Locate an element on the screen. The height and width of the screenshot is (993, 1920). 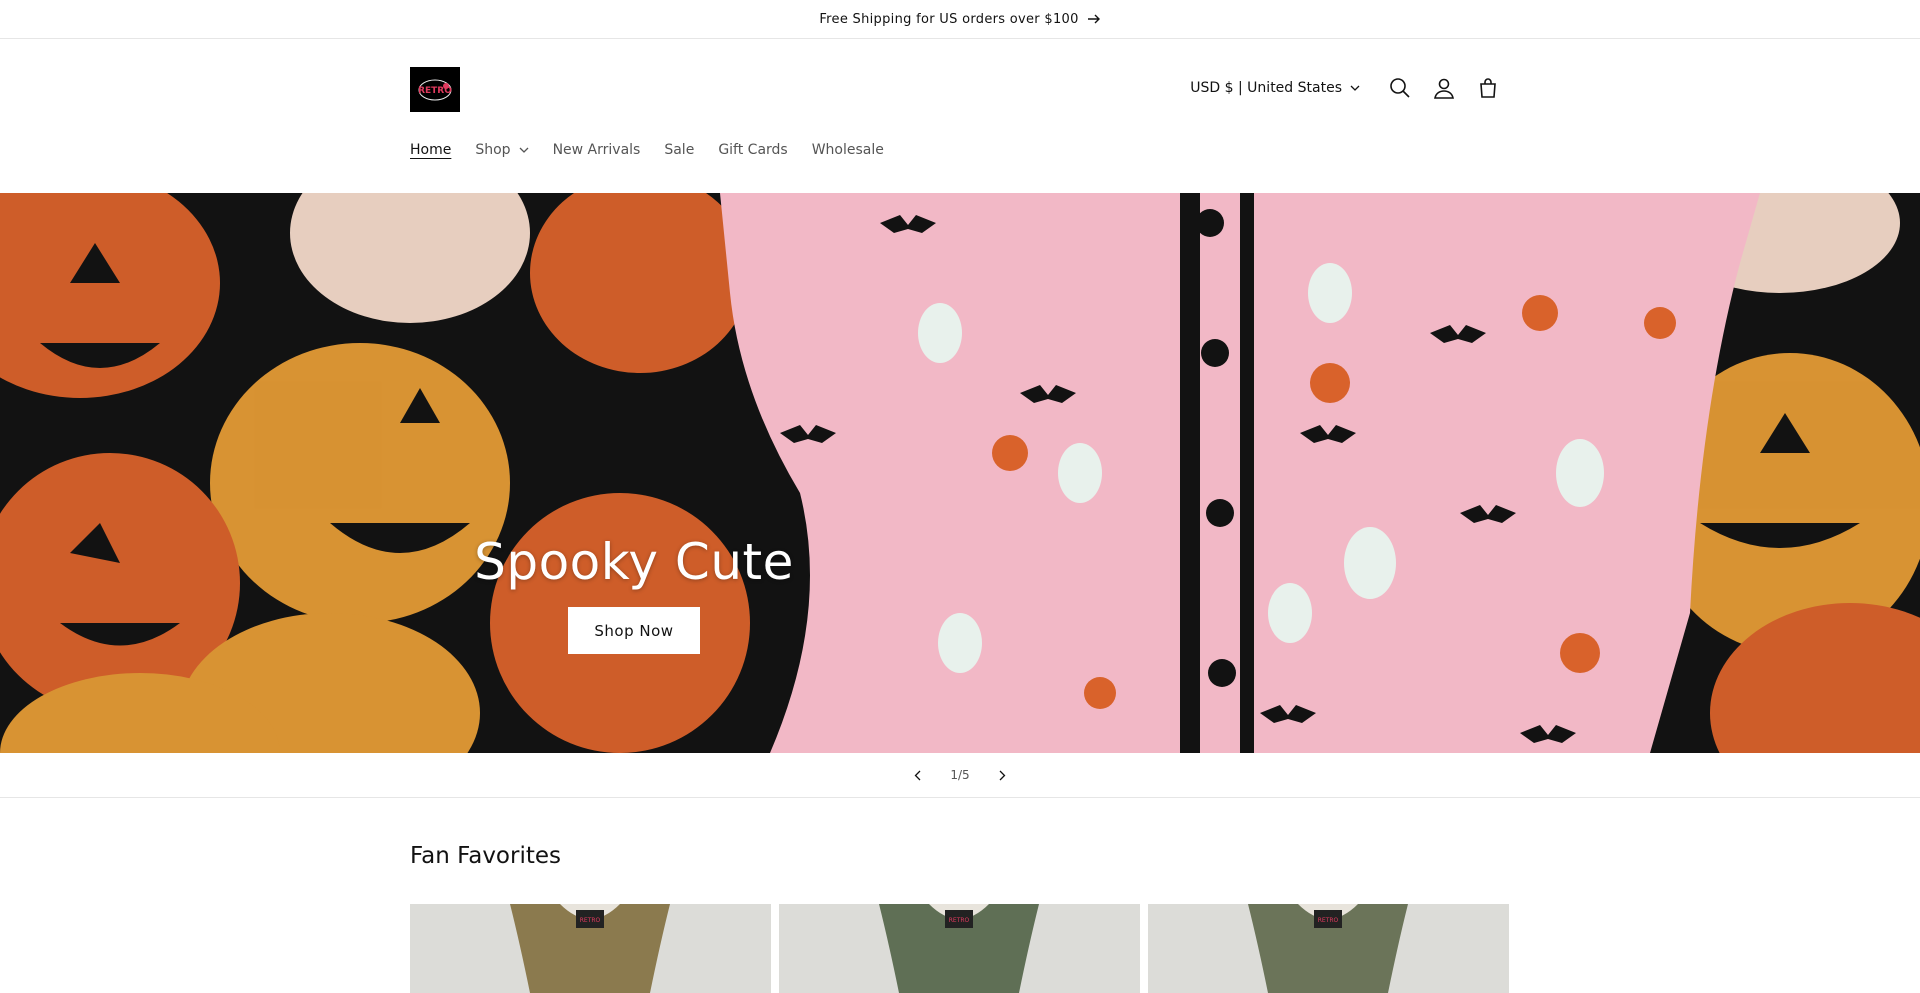
nav-item-home: Home is located at coordinates (436, 150).